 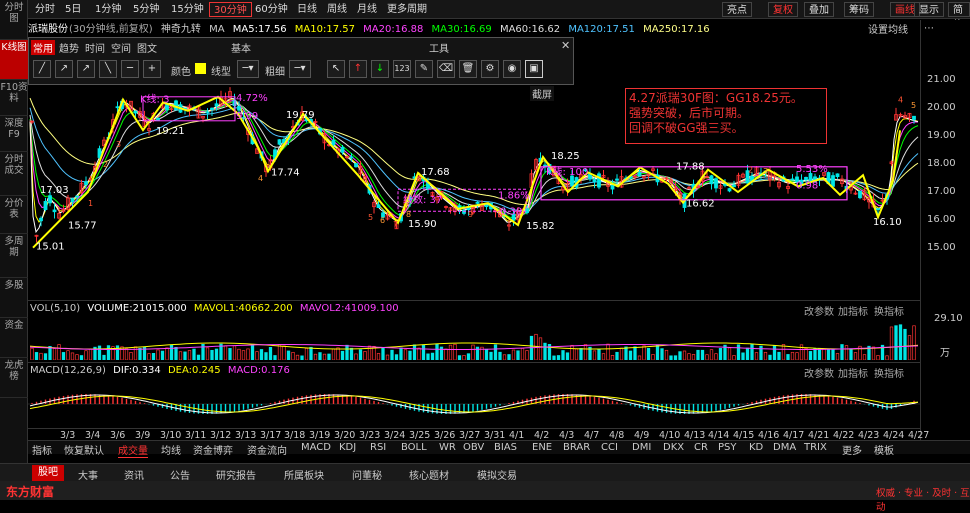 I want to click on top-simple-button: 简约, so click(x=959, y=16).